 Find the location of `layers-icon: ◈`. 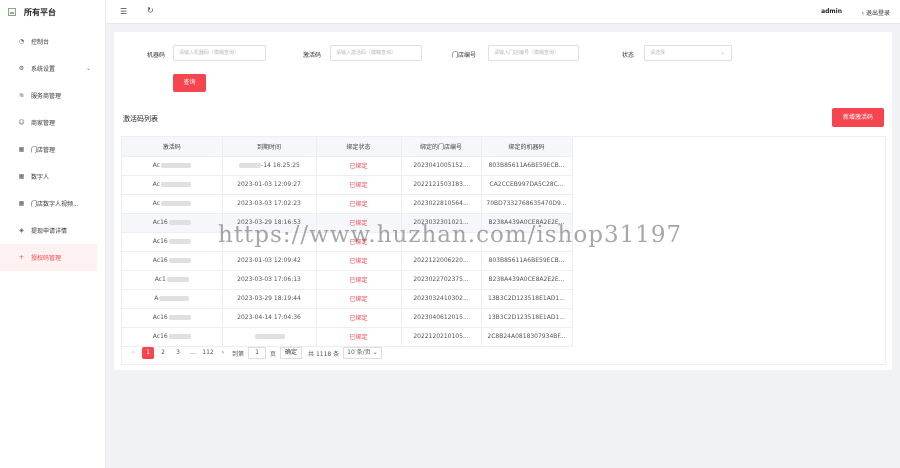

layers-icon: ◈ is located at coordinates (21, 230).